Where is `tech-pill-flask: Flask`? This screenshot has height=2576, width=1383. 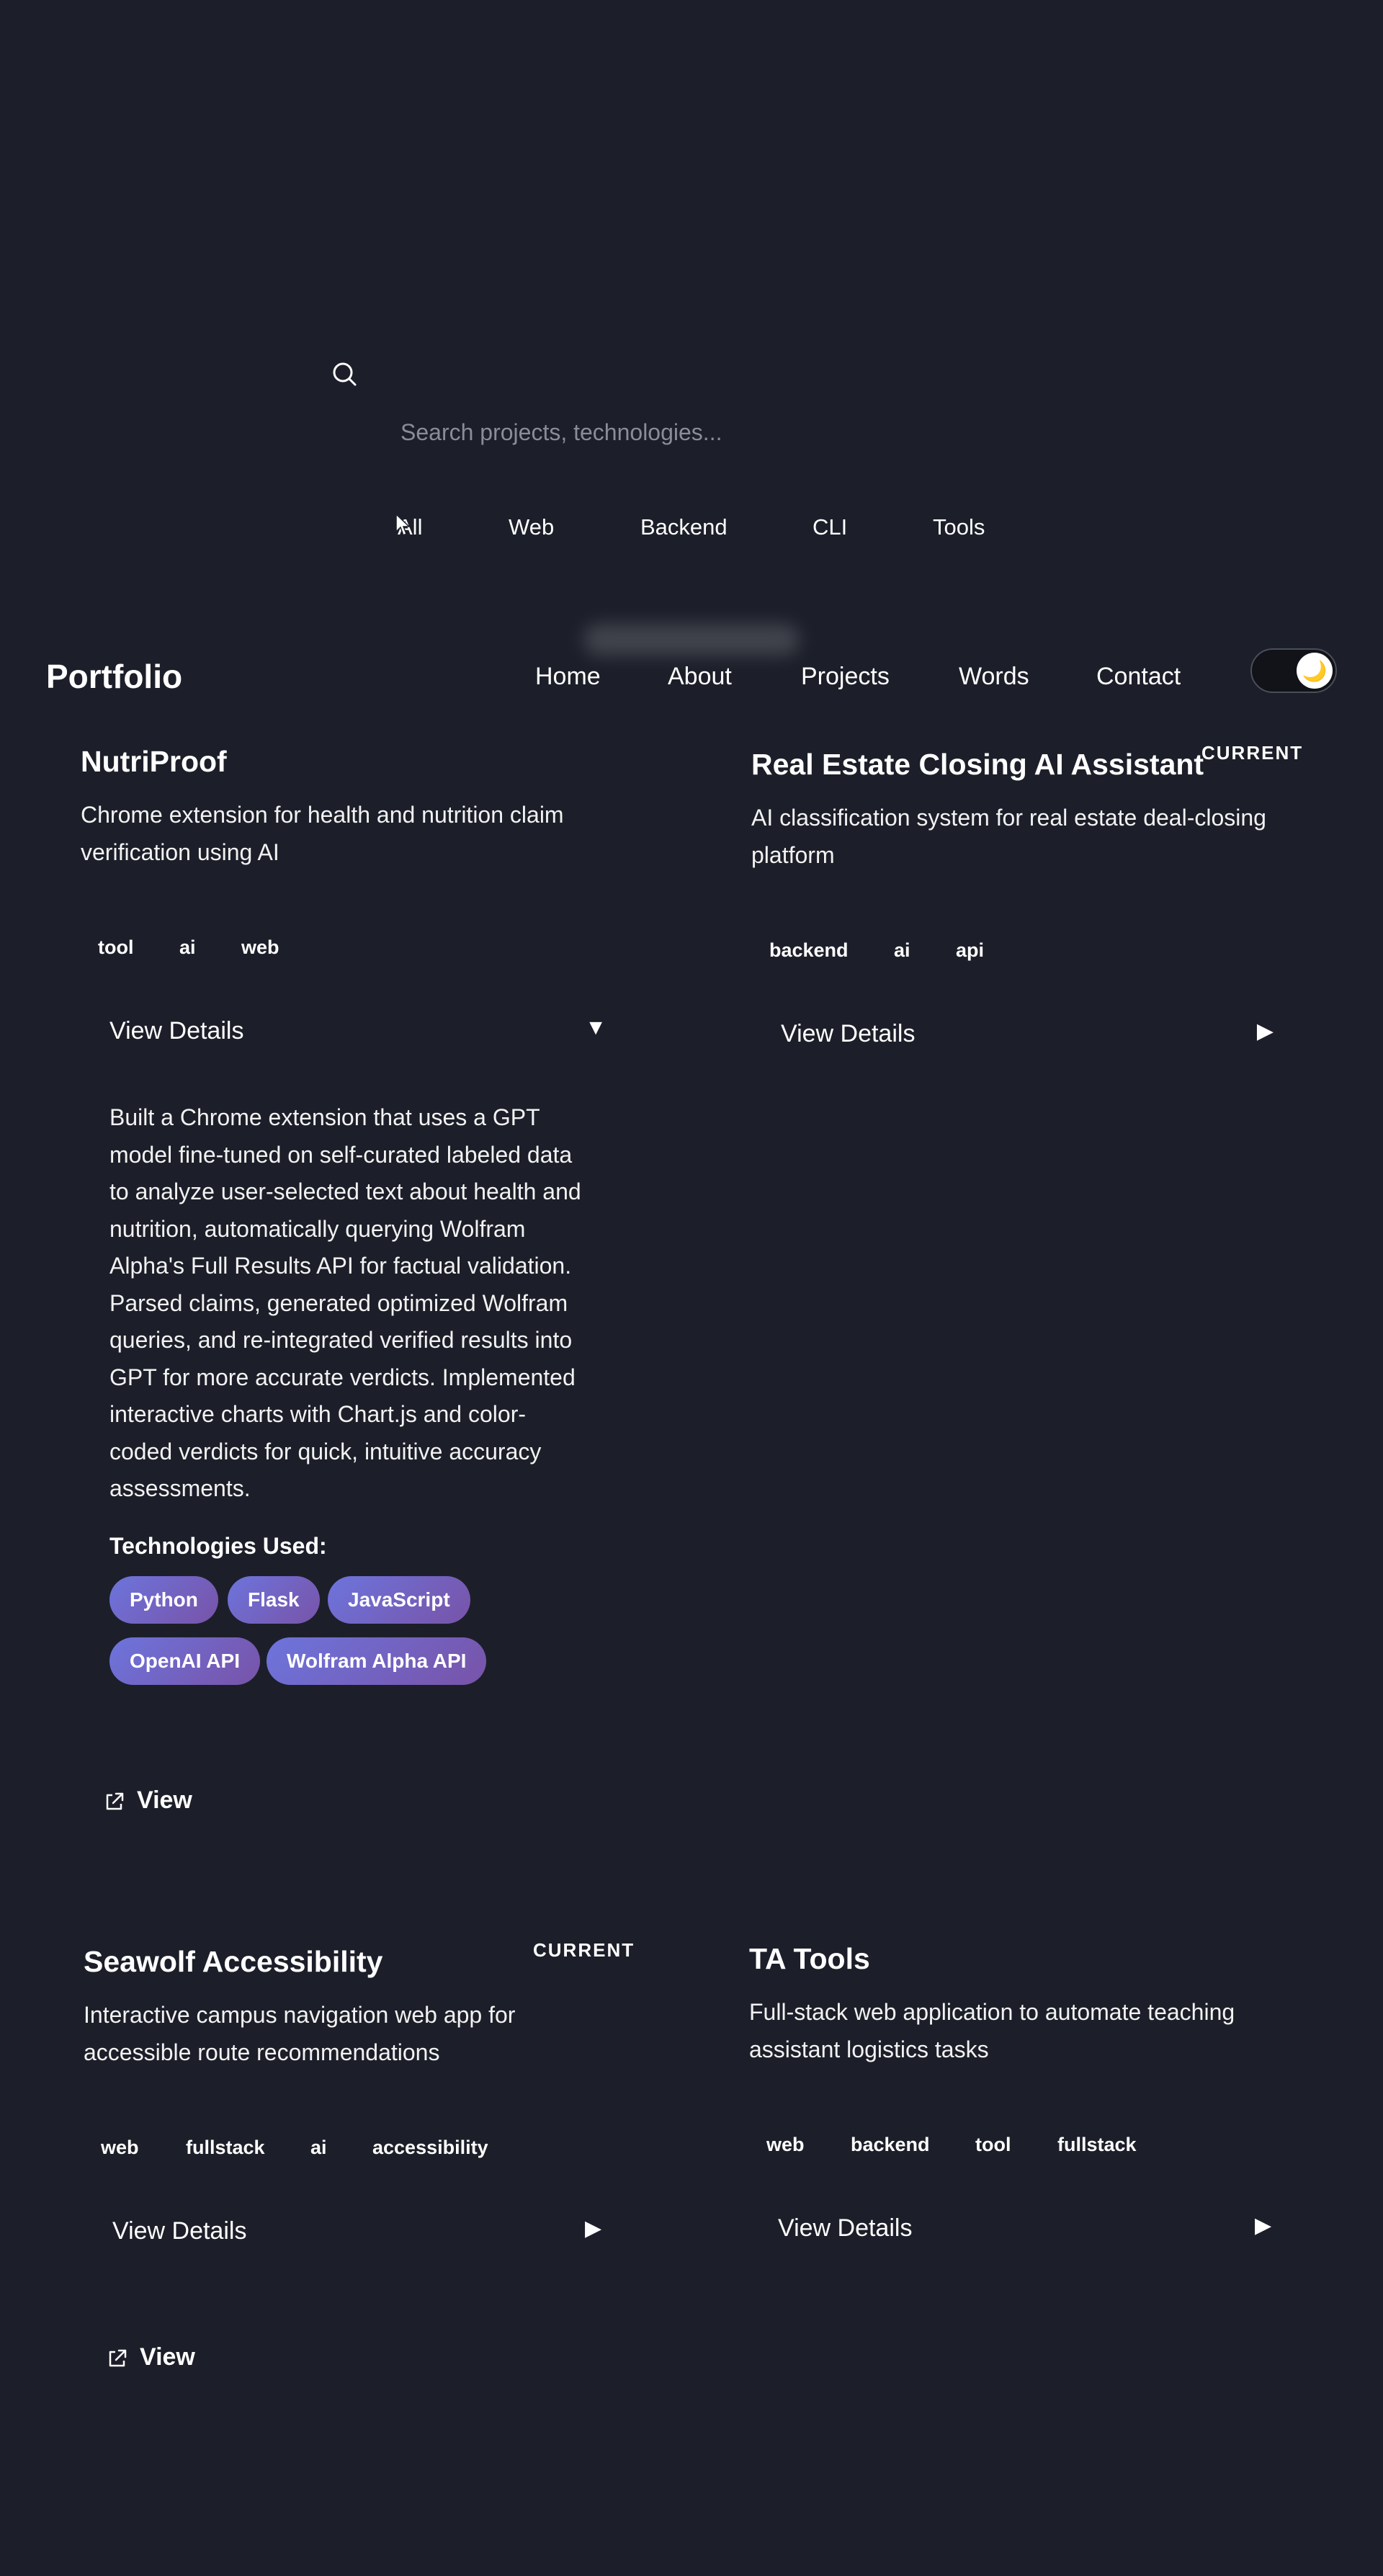
tech-pill-flask: Flask is located at coordinates (274, 1600).